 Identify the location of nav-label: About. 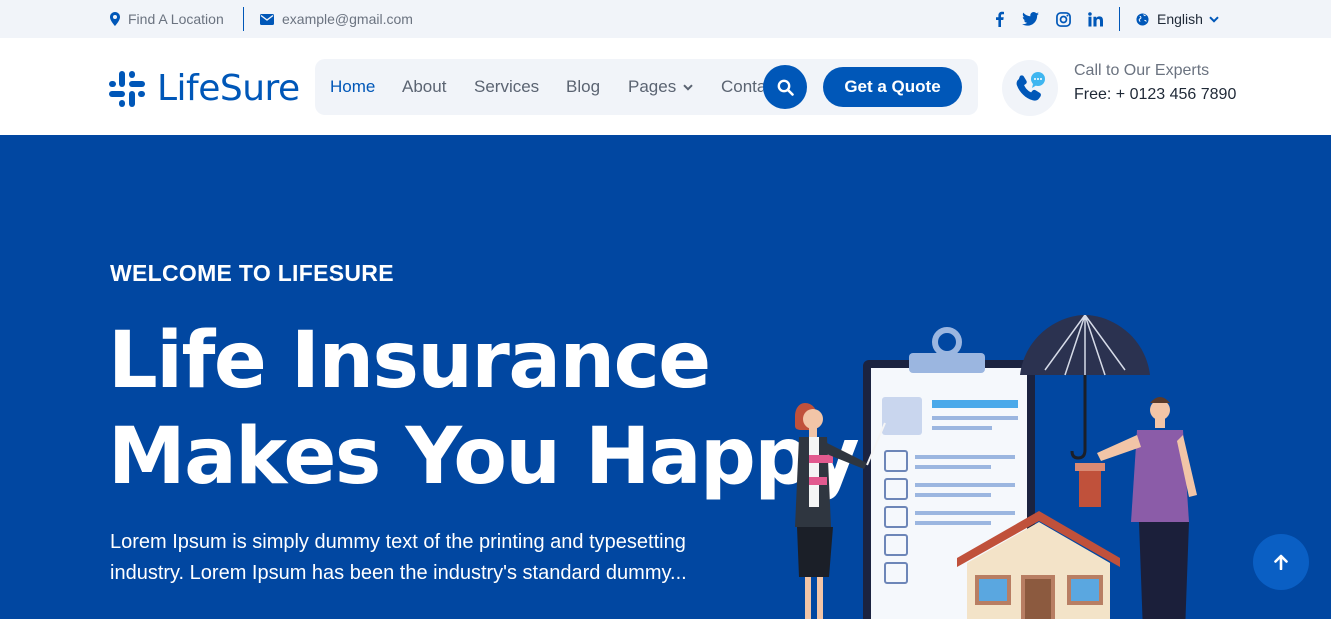
(424, 86).